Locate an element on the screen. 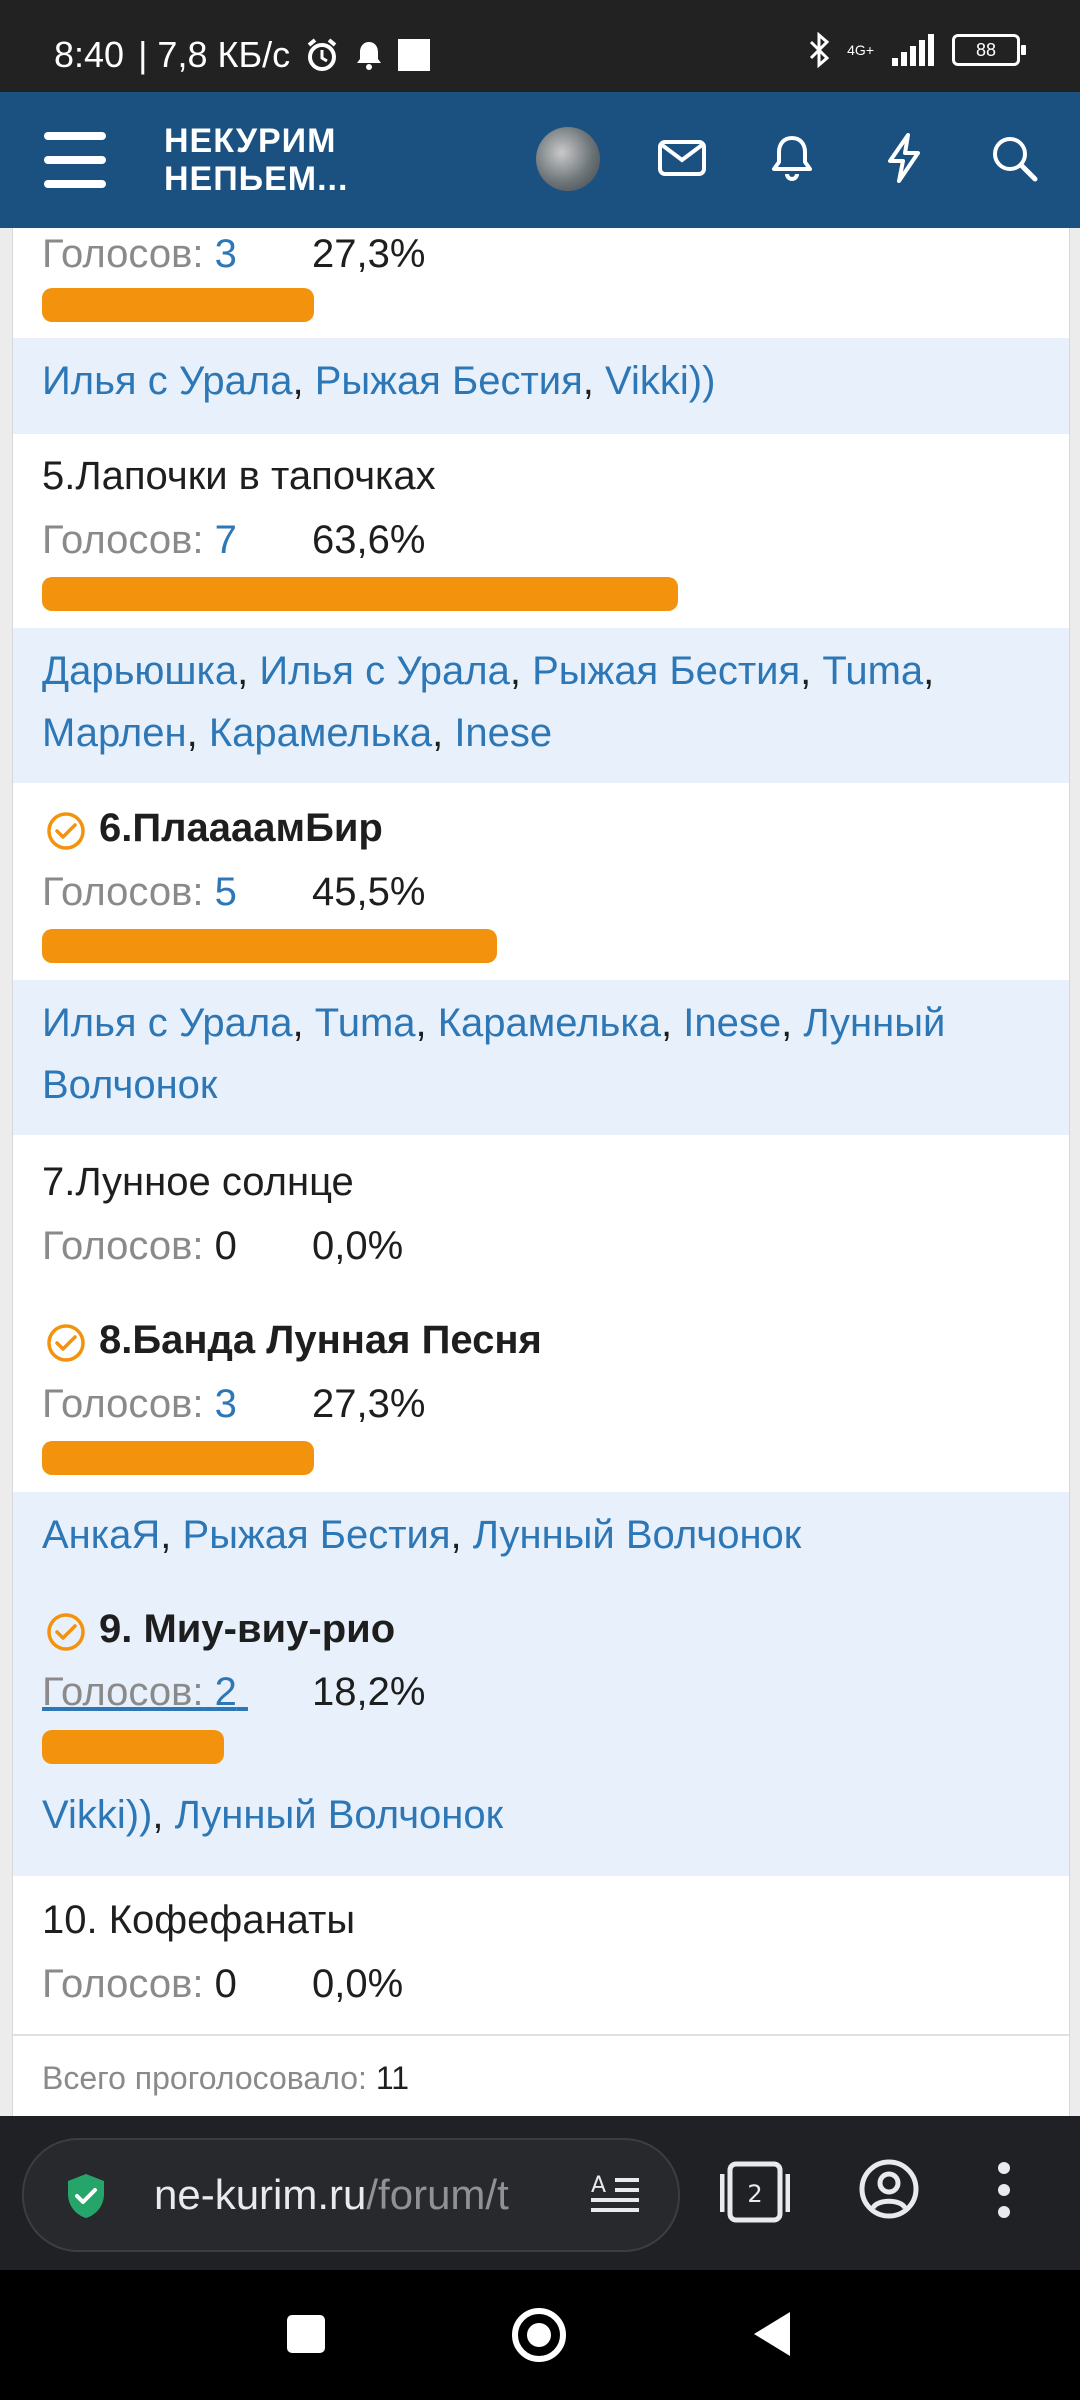  poll-option-title: 5.Лапочки в тапочках is located at coordinates (239, 476).